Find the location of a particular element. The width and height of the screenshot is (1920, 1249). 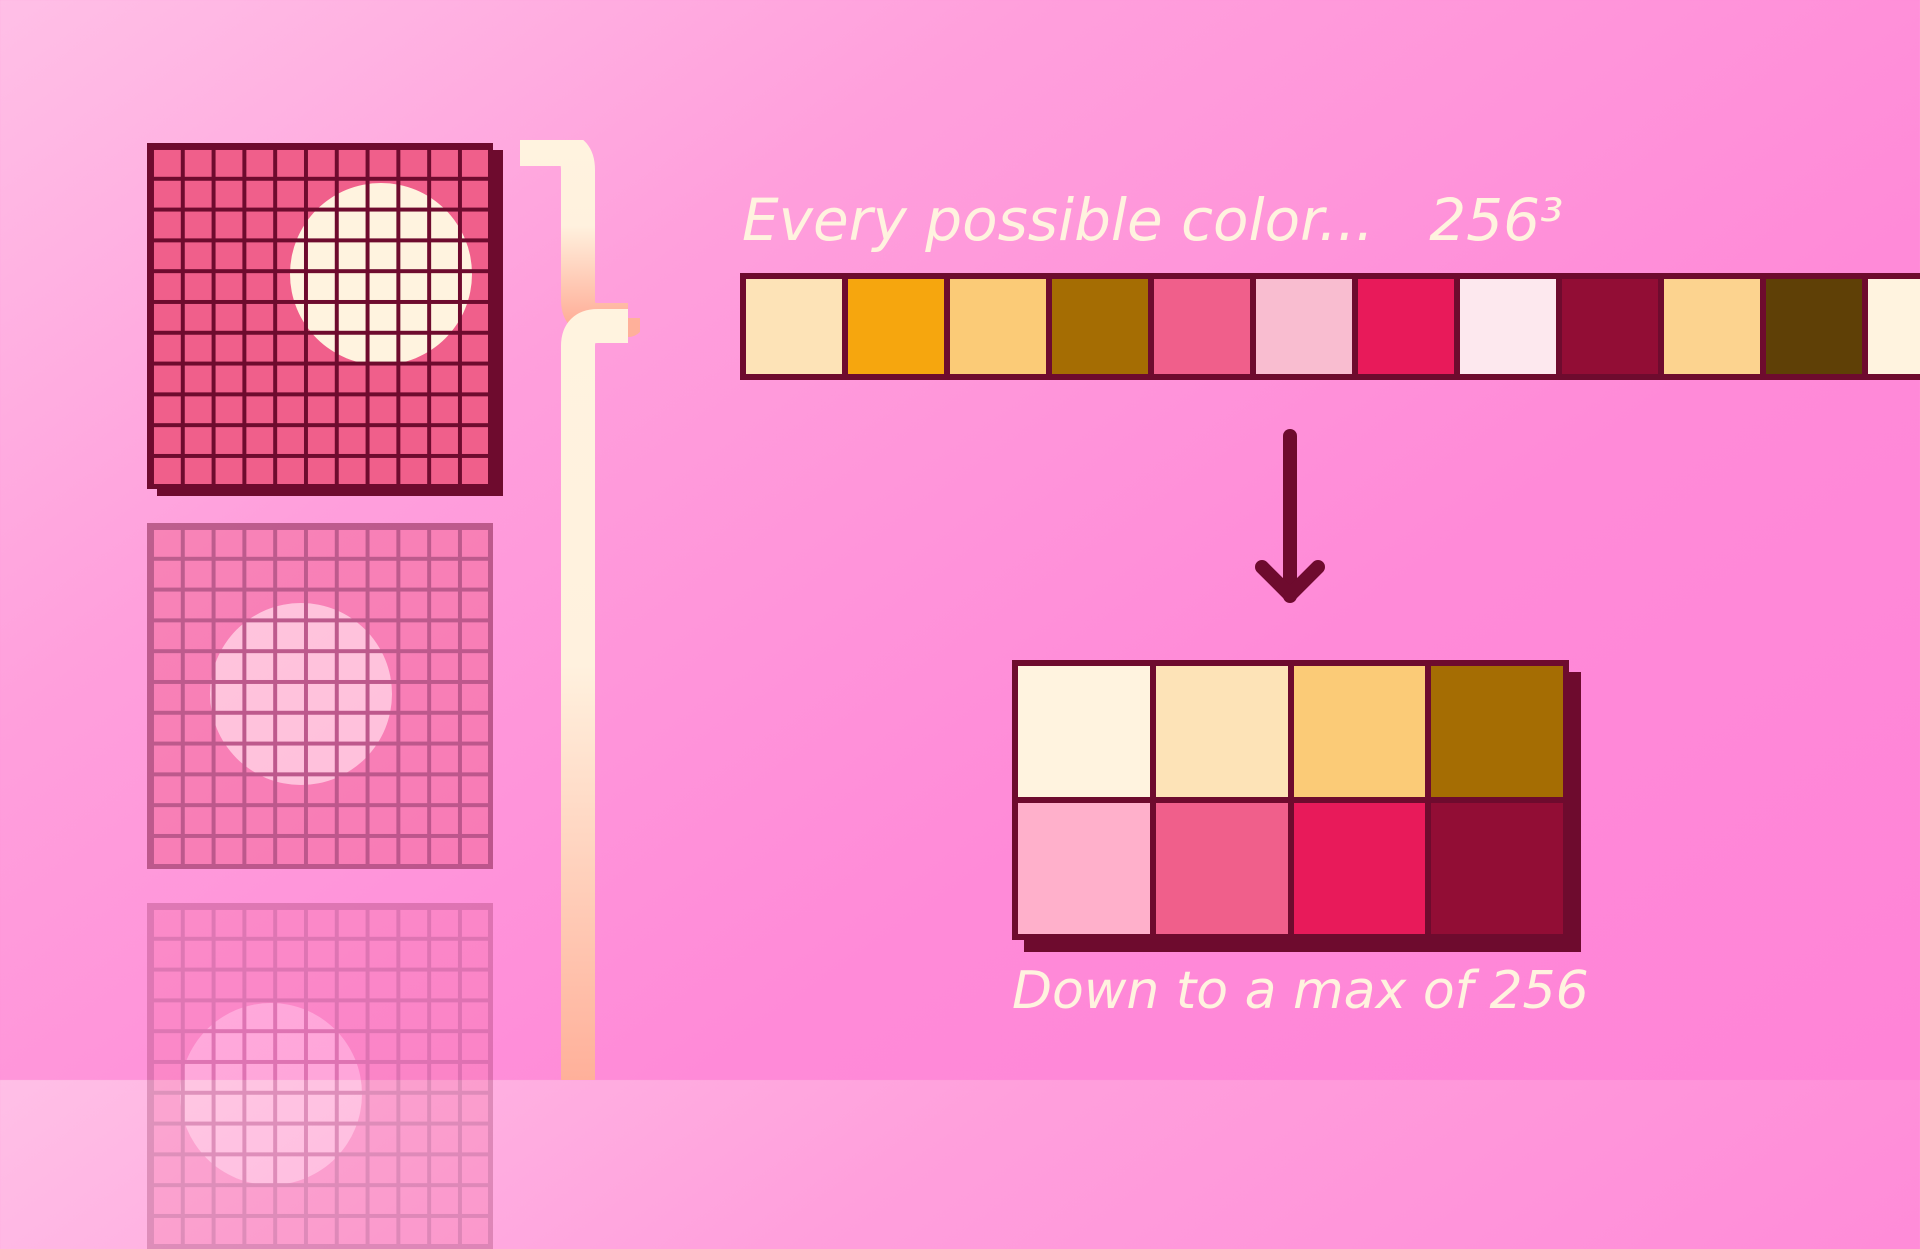

image-frame-current is located at coordinates (320, 316).